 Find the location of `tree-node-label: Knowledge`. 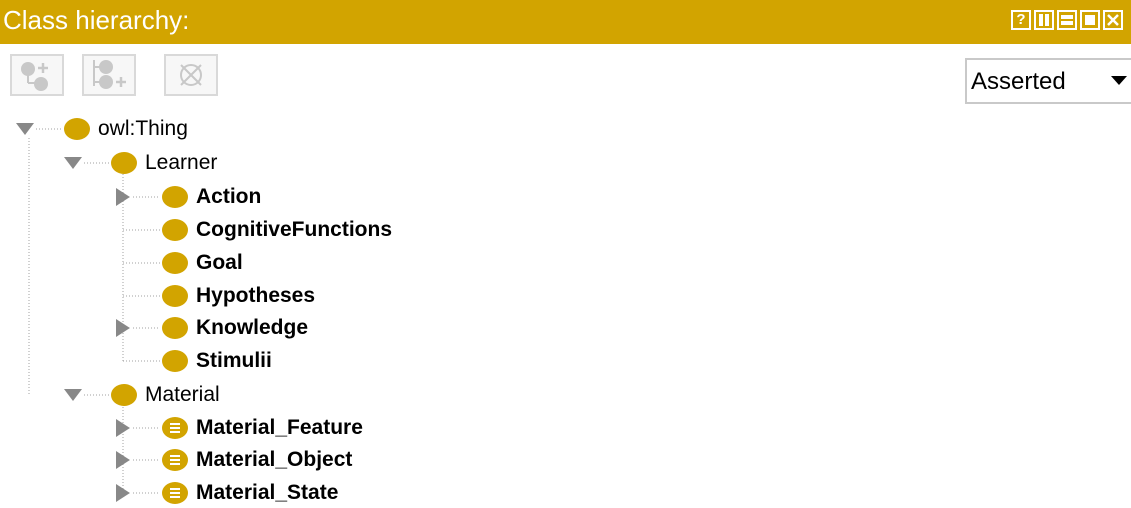

tree-node-label: Knowledge is located at coordinates (252, 327).